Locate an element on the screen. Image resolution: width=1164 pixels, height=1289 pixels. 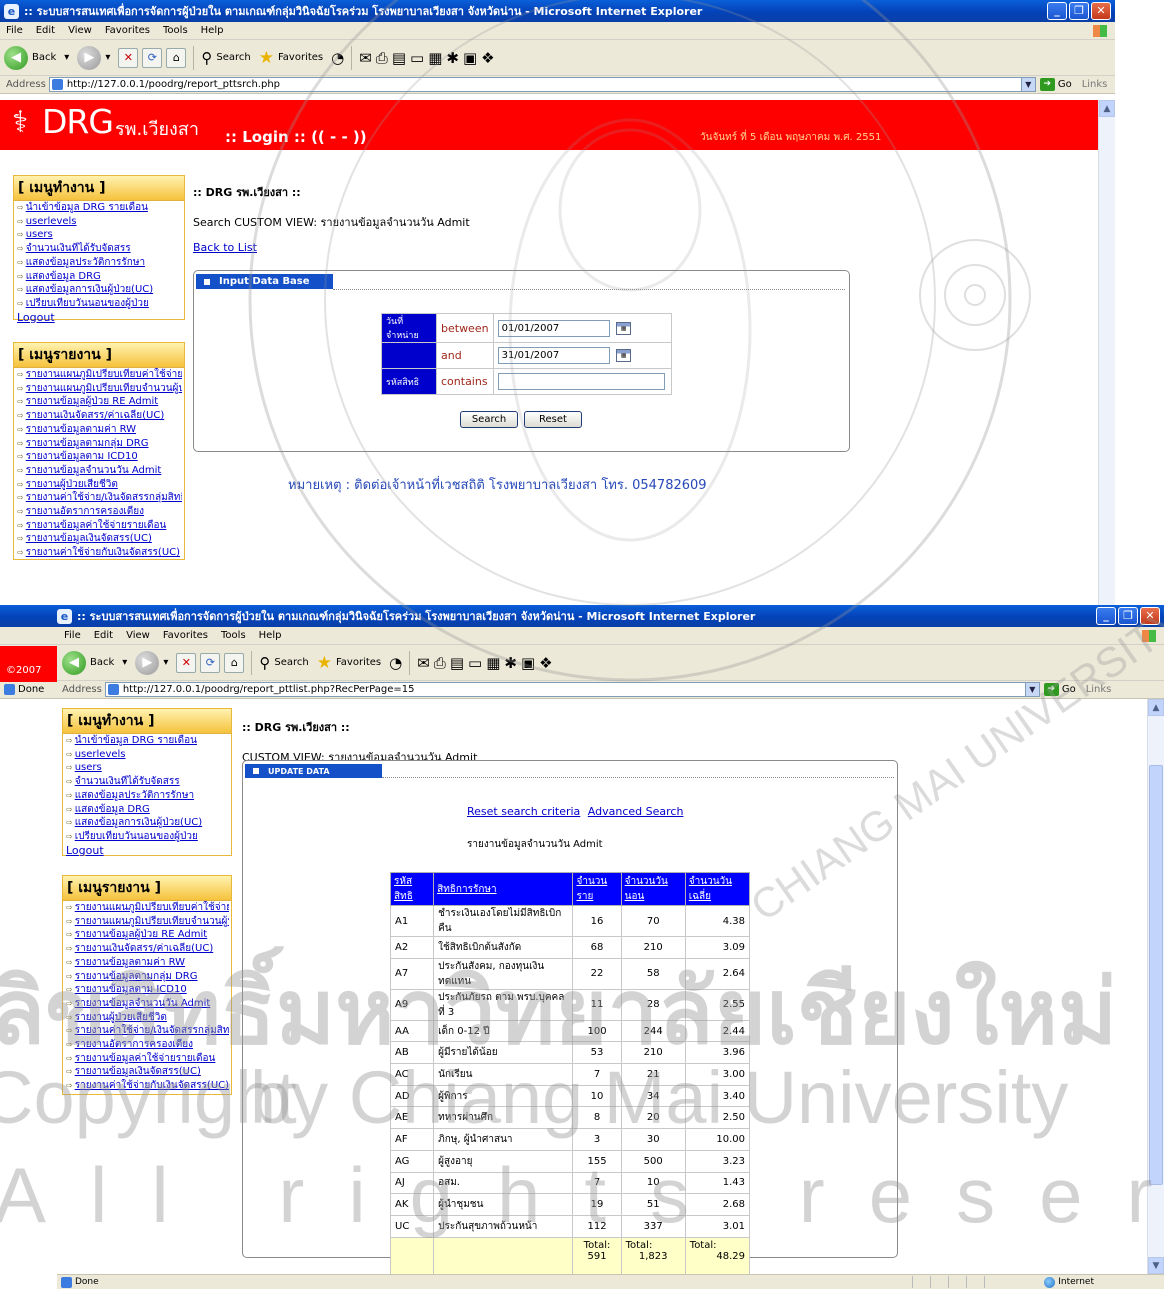
menu-tools: Tools is located at coordinates (233, 635).